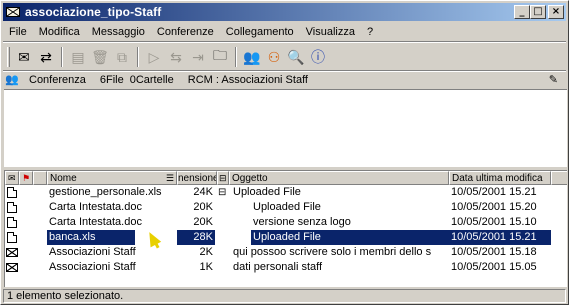  Describe the element at coordinates (151, 80) in the screenshot. I see `folder-count: 0Cartelle` at that location.